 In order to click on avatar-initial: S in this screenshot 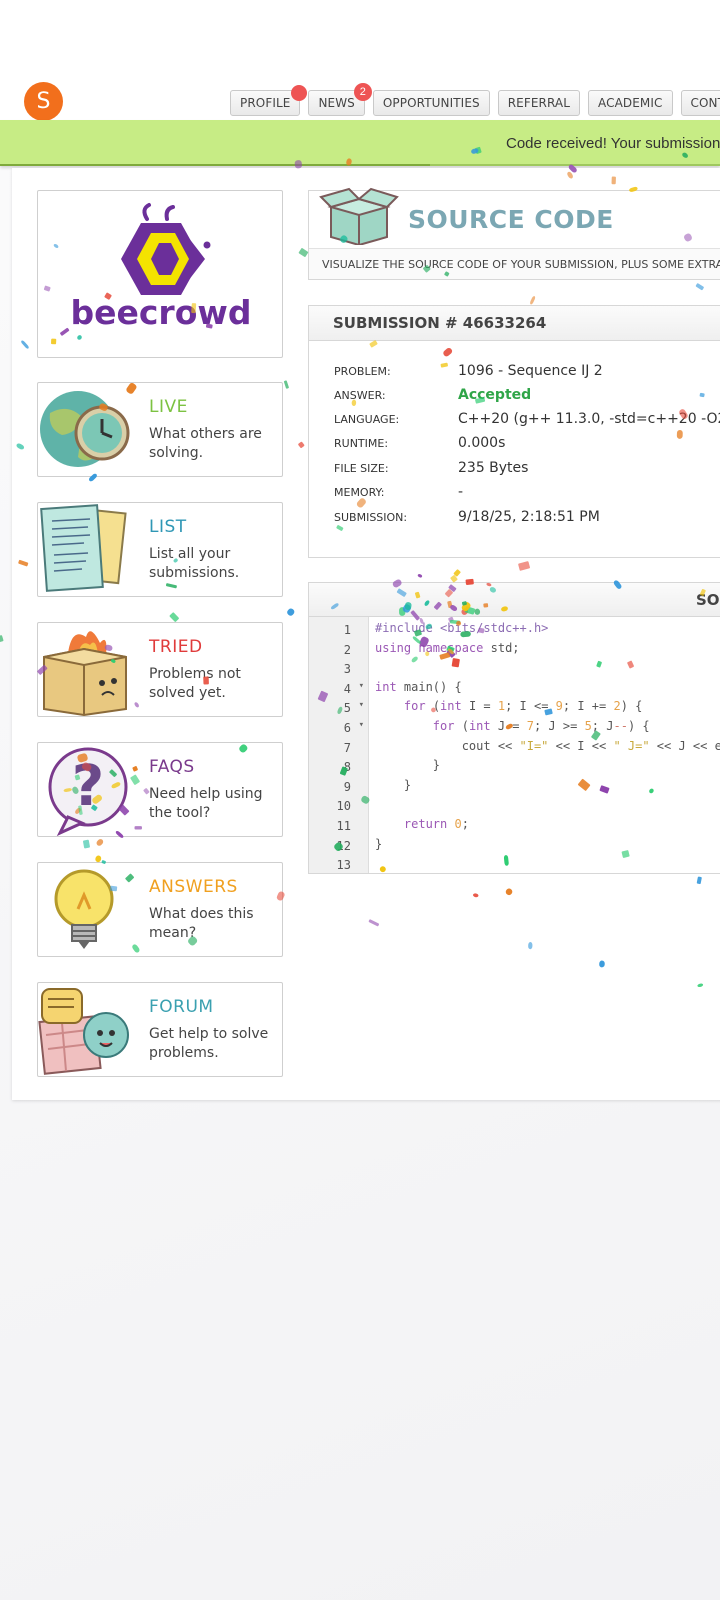, I will do `click(43, 101)`.